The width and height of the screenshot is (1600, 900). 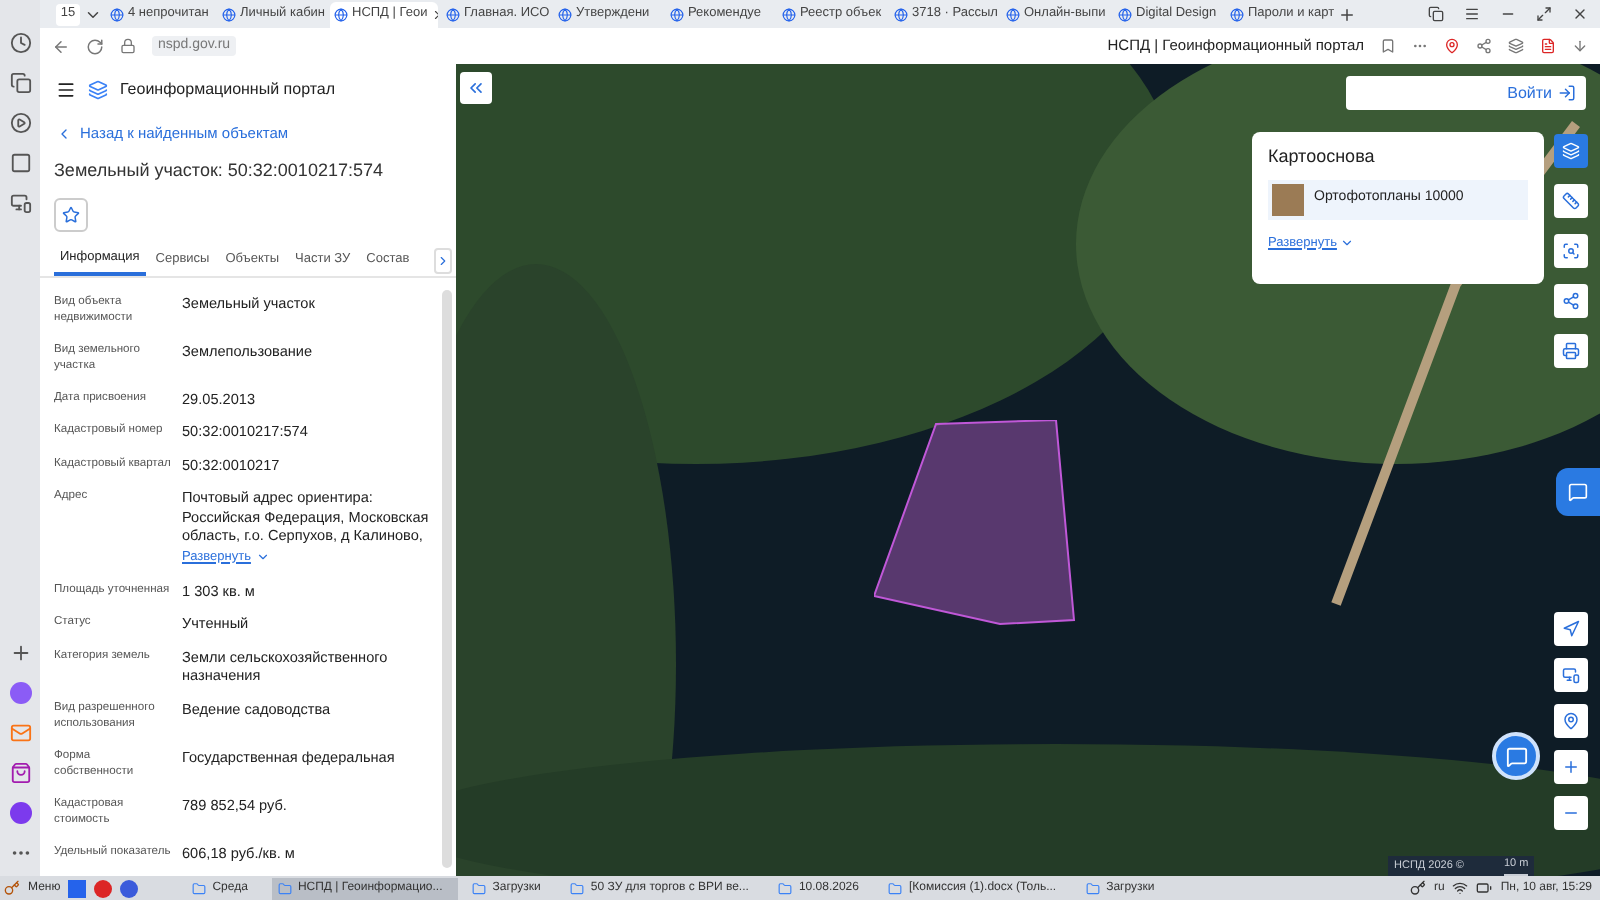 I want to click on share-icon, so click(x=1571, y=301).